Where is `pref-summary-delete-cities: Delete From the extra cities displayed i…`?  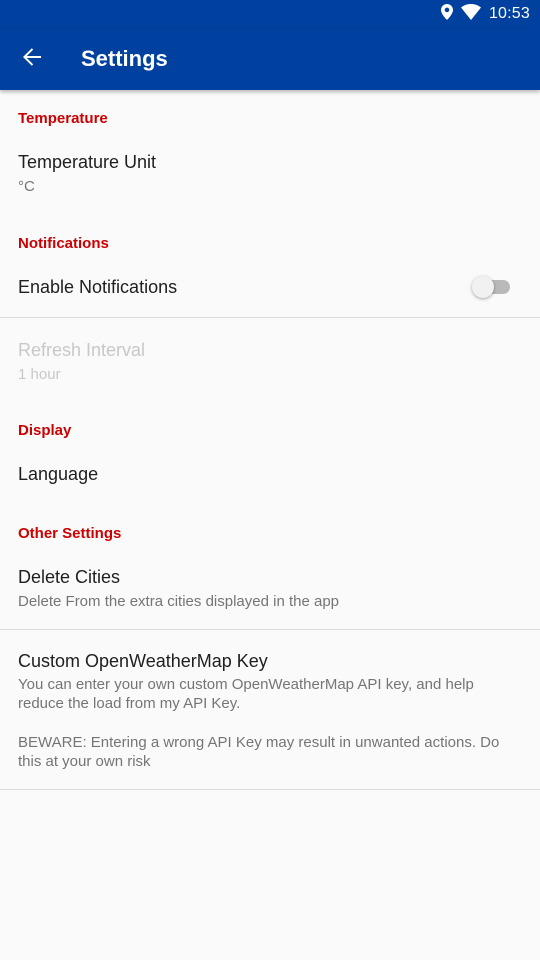 pref-summary-delete-cities: Delete From the extra cities displayed i… is located at coordinates (178, 601).